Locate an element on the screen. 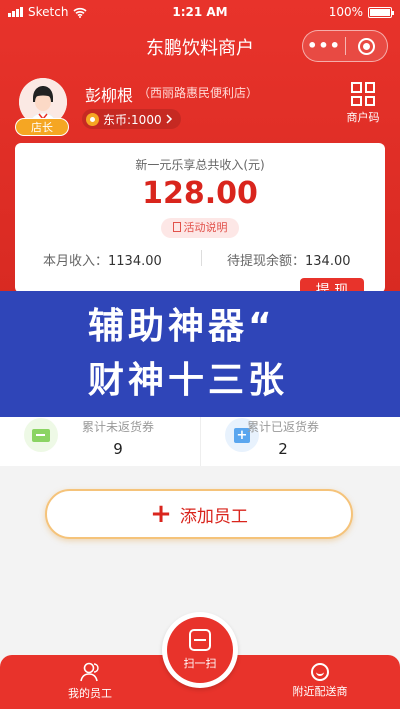  pending-balance-value: 134.00 is located at coordinates (328, 261).